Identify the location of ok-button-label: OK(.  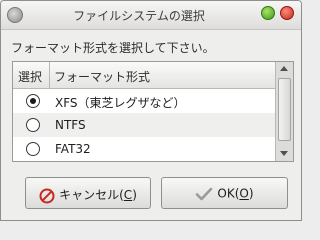
(228, 193).